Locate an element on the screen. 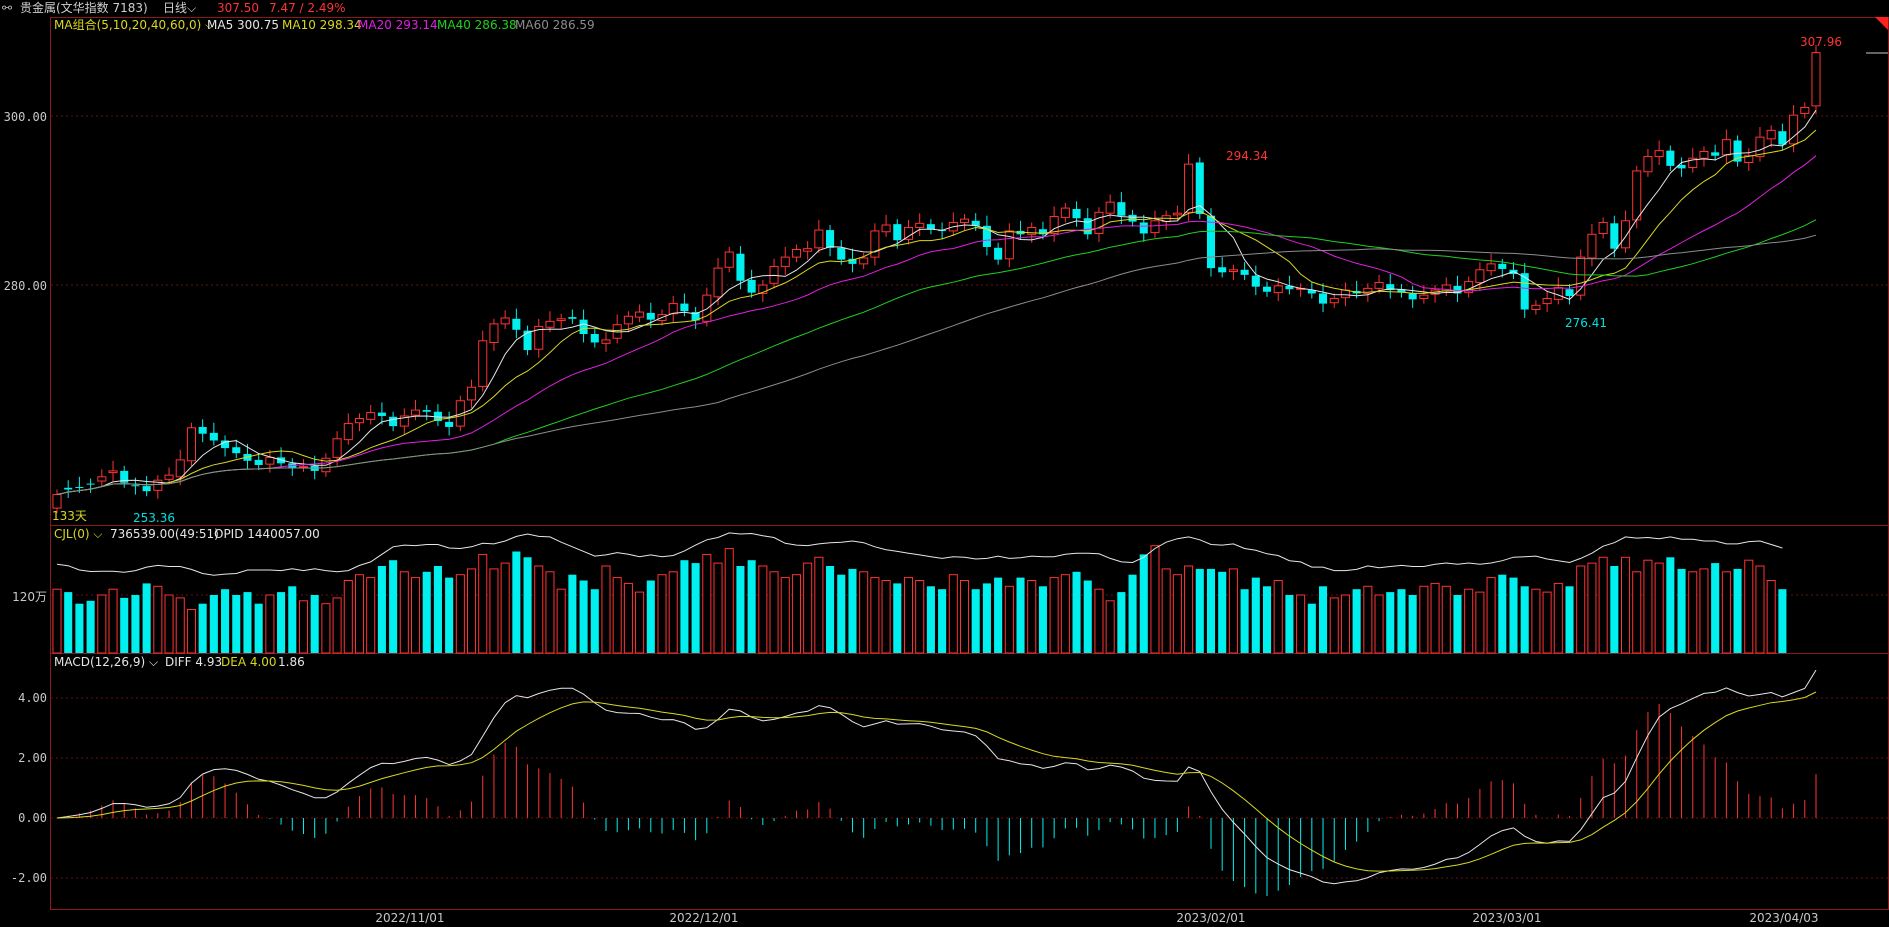  ma-indicator-label: MA组合(5,10,20,40,60,0) ⌵ is located at coordinates (134, 24).